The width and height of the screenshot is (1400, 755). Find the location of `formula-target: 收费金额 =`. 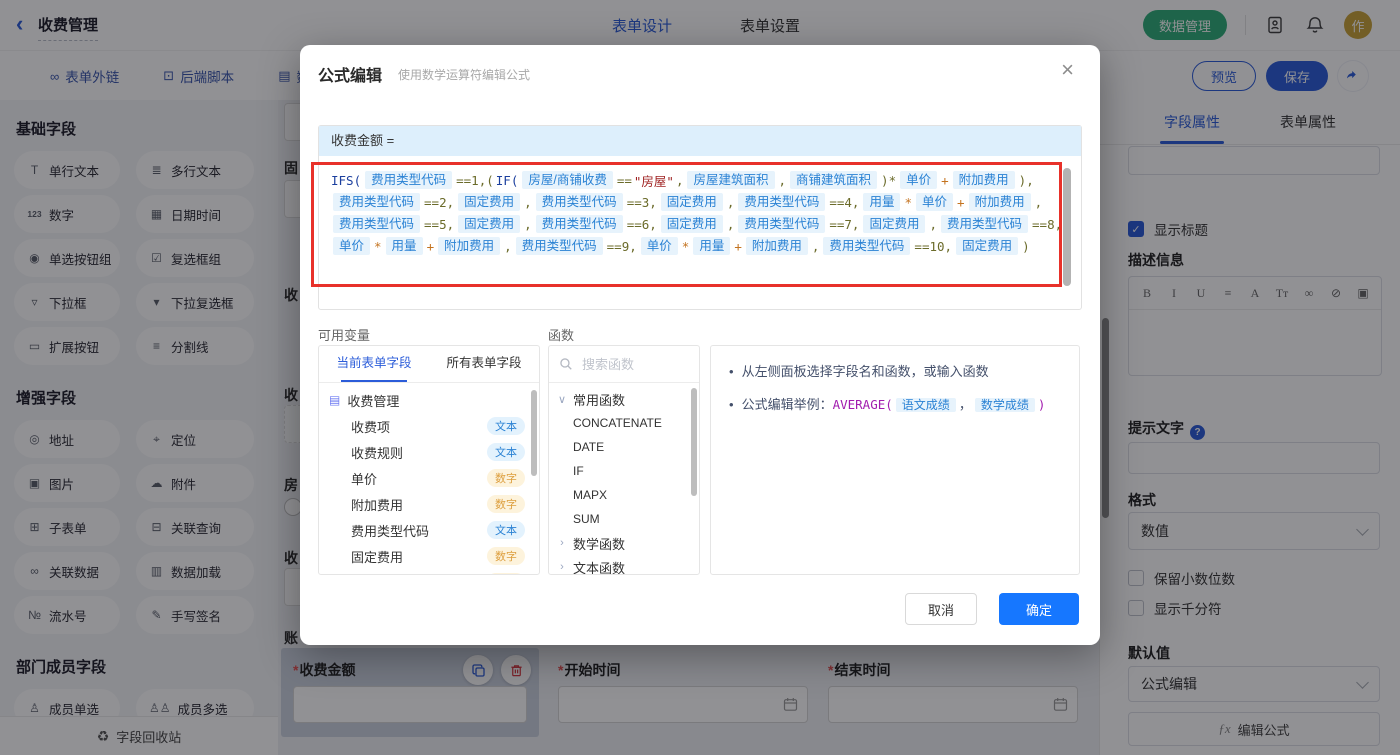

formula-target: 收费金额 = is located at coordinates (700, 141).